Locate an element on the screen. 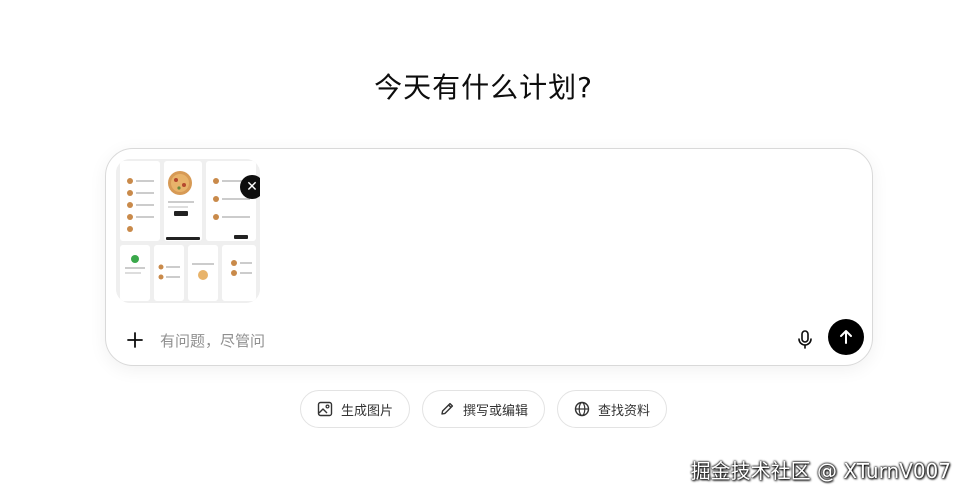  suggestion-chips: 生成图片 撰写或编辑 查找资料 is located at coordinates (483, 409).